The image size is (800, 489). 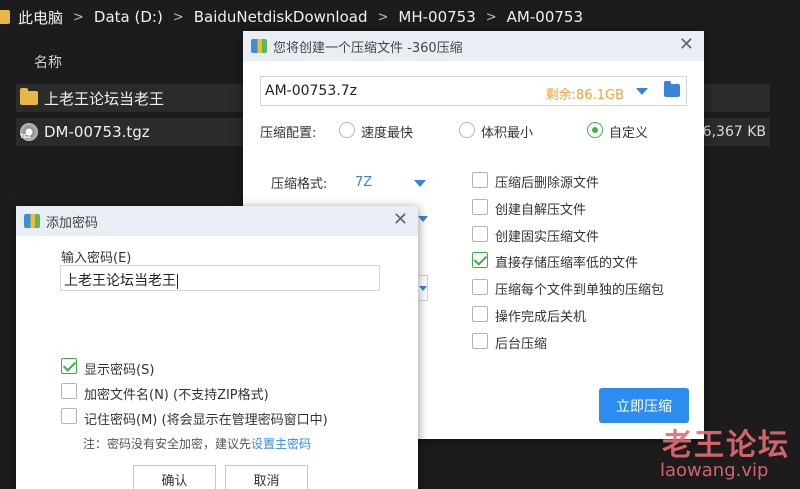 What do you see at coordinates (726, 445) in the screenshot?
I see `watermark-logo-text: 老王论坛` at bounding box center [726, 445].